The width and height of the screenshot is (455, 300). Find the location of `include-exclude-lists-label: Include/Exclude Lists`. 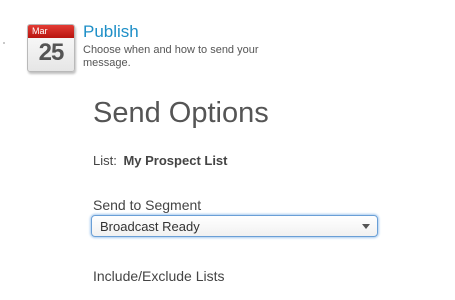

include-exclude-lists-label: Include/Exclude Lists is located at coordinates (159, 276).